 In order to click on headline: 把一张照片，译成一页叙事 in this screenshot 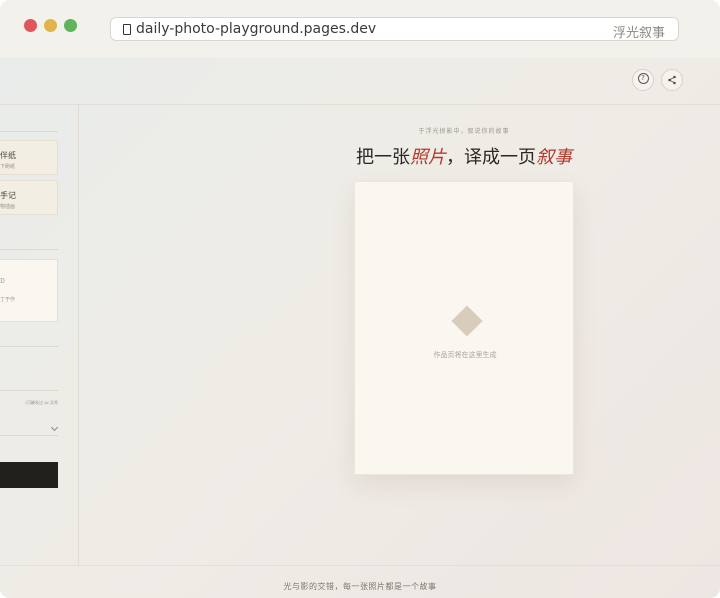, I will do `click(464, 156)`.